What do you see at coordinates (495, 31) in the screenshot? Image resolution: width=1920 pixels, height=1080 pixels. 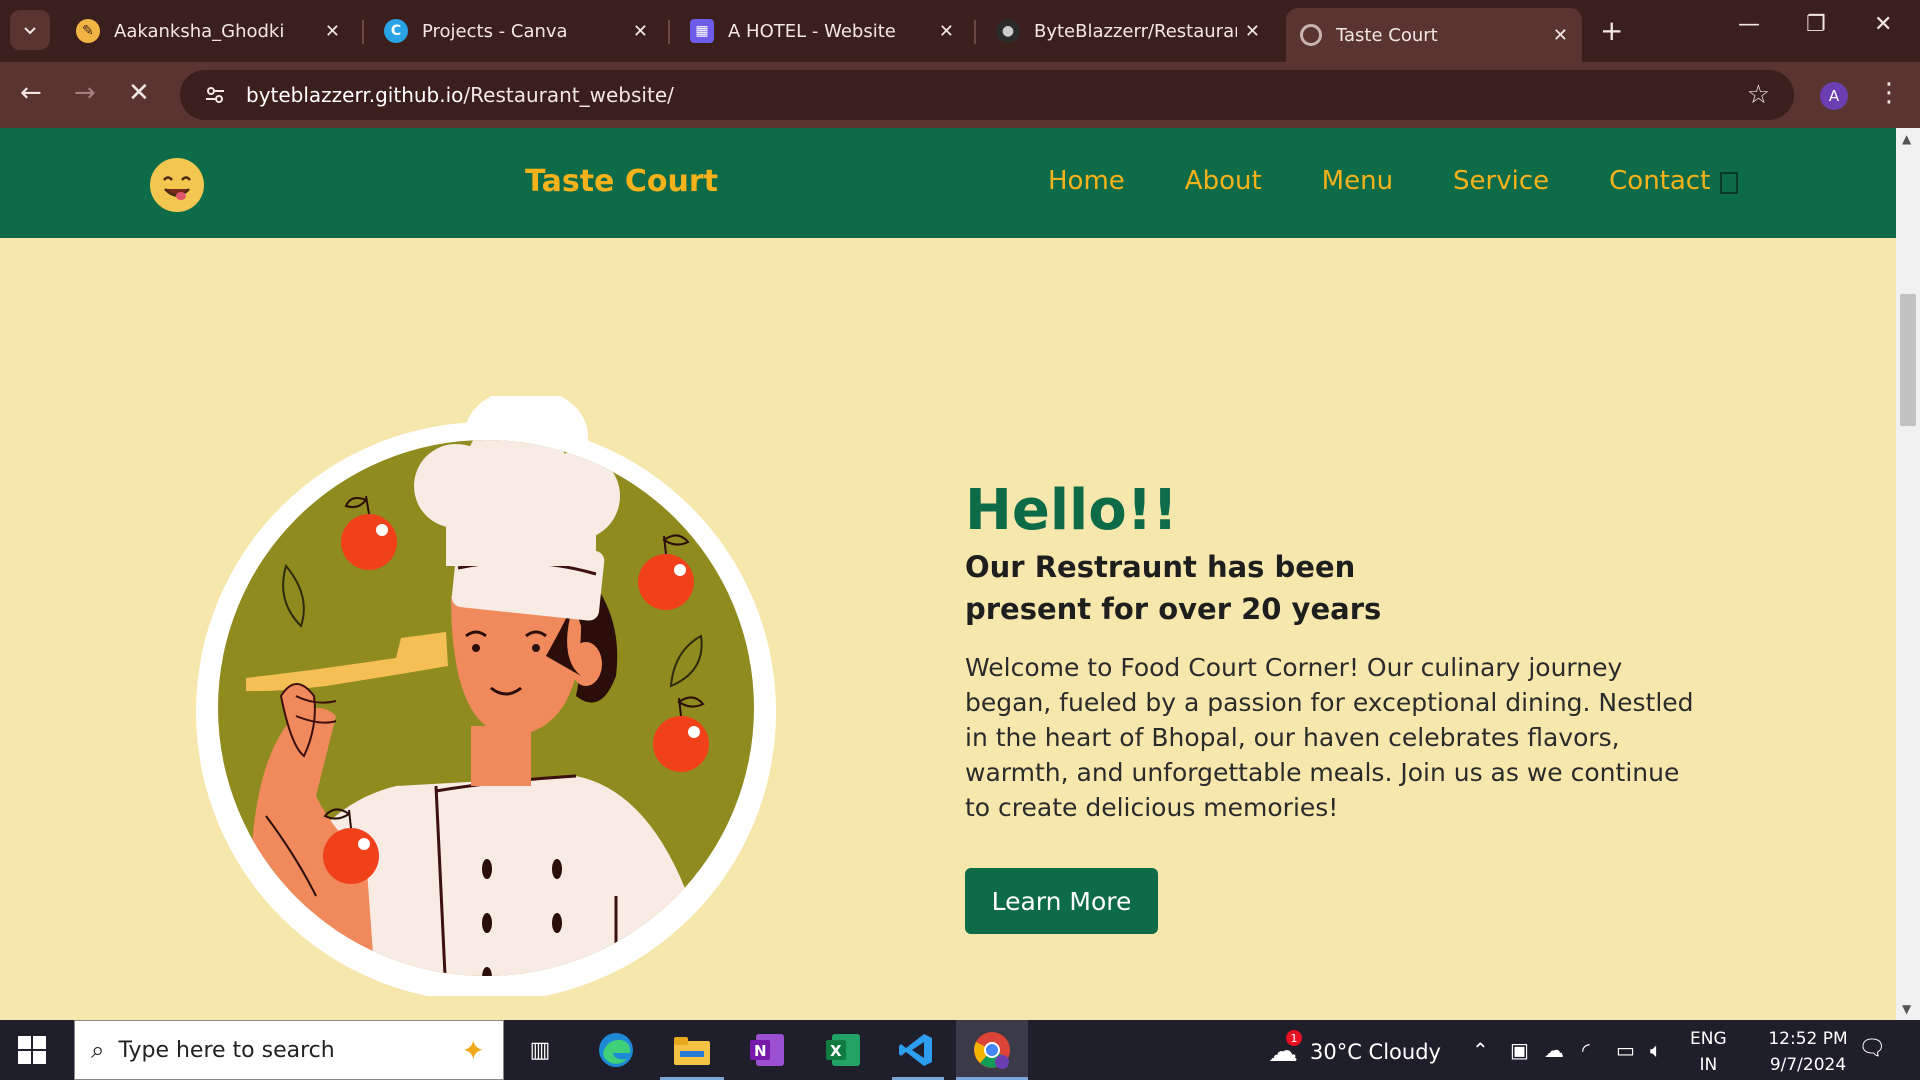 I see `tab-label: Projects - Canva` at bounding box center [495, 31].